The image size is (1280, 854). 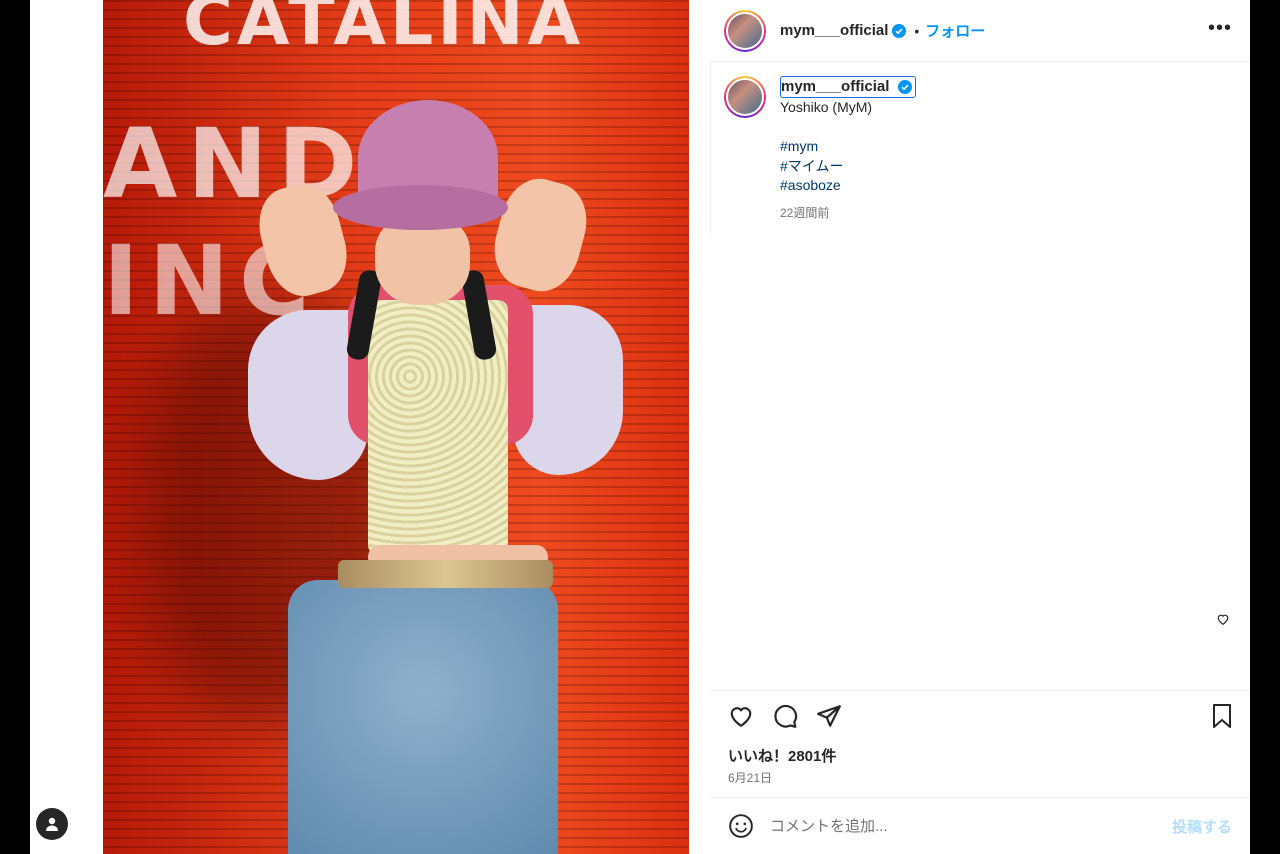 What do you see at coordinates (848, 214) in the screenshot?
I see `caption-time-ago: 22週間前` at bounding box center [848, 214].